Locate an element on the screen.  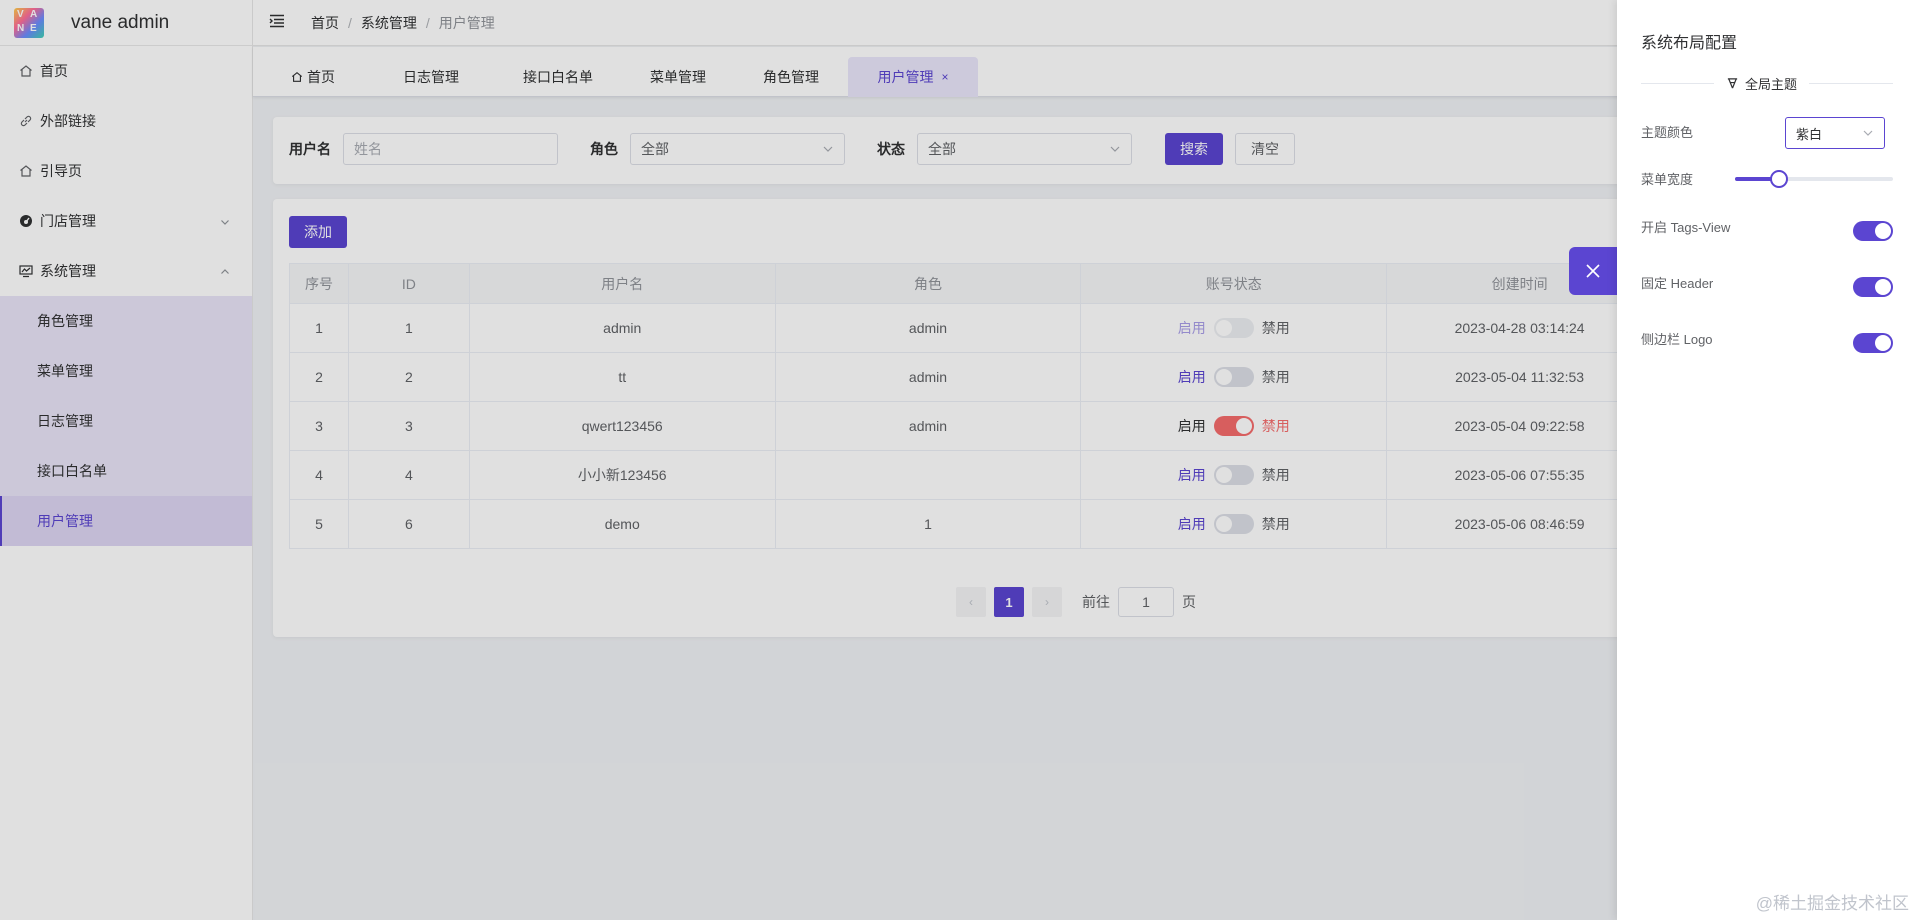
palette-icon is located at coordinates (1732, 83).